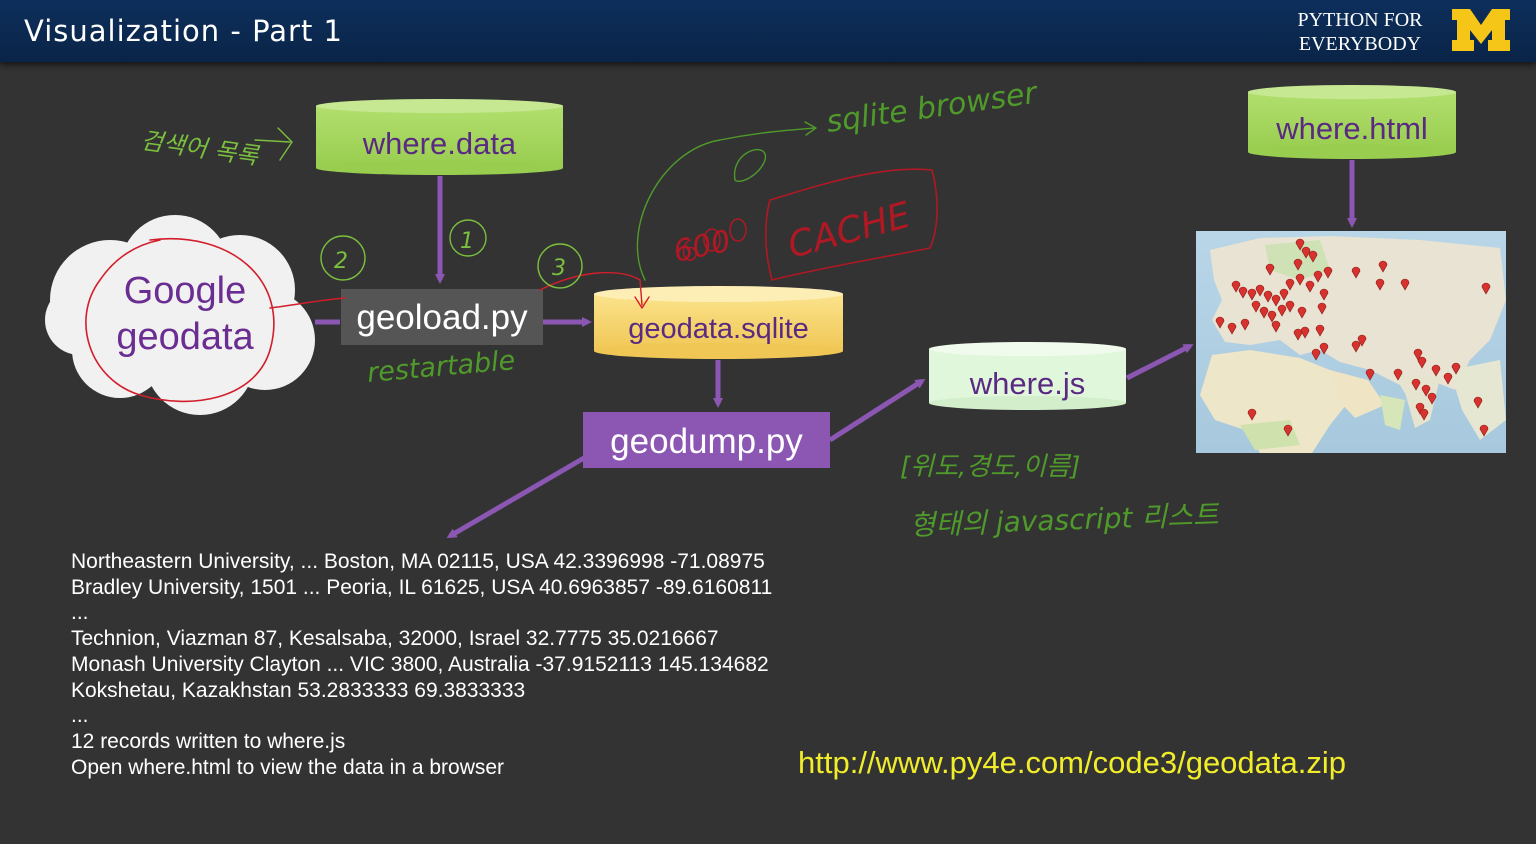  Describe the element at coordinates (990, 467) in the screenshot. I see `annotation-js-list-line-1: [위도,경도,이름]` at that location.